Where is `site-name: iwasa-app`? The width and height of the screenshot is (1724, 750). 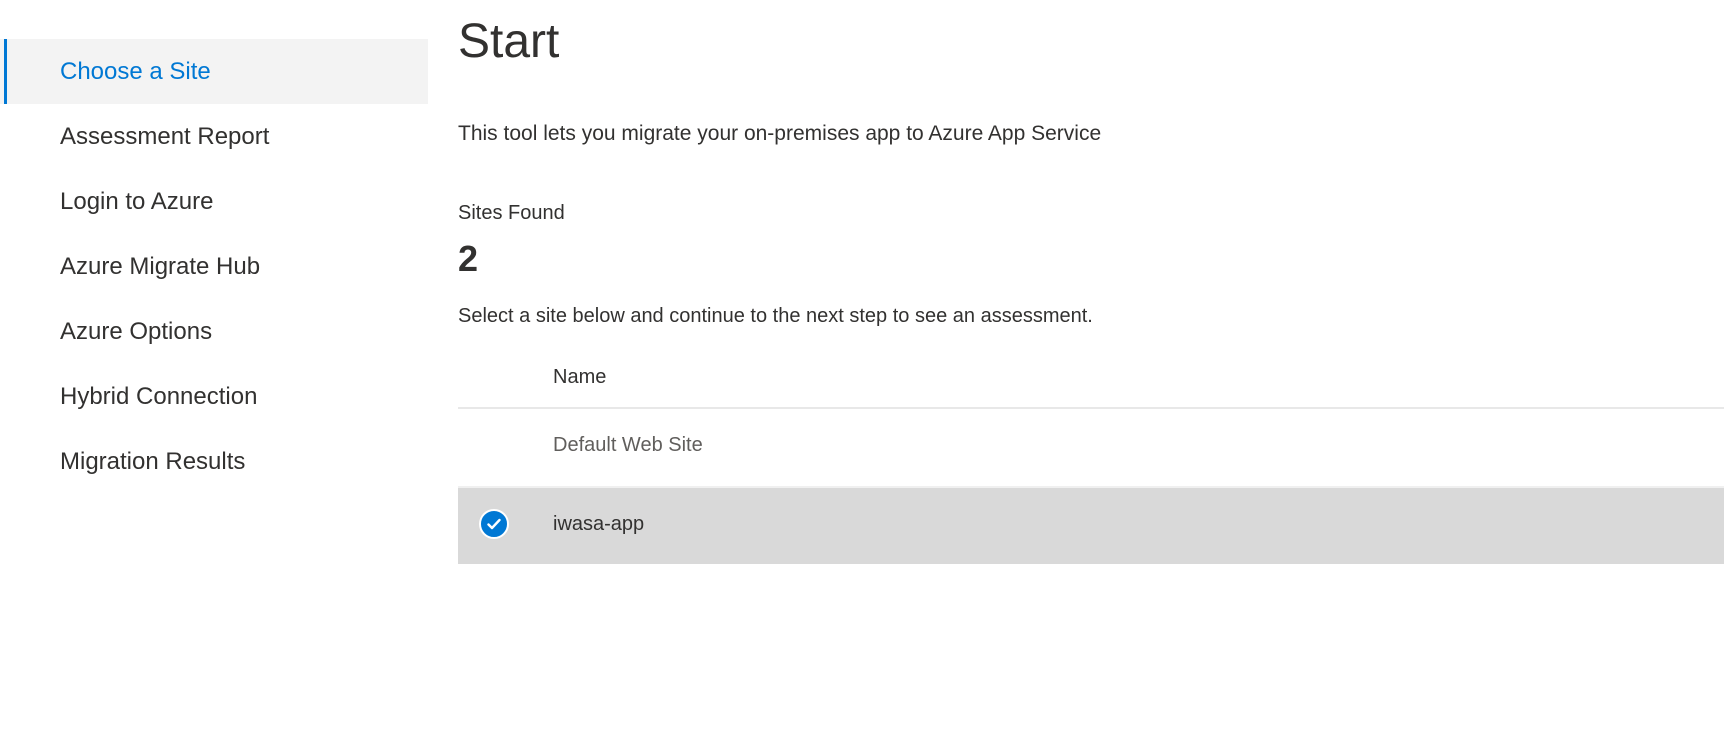
site-name: iwasa-app is located at coordinates (599, 524).